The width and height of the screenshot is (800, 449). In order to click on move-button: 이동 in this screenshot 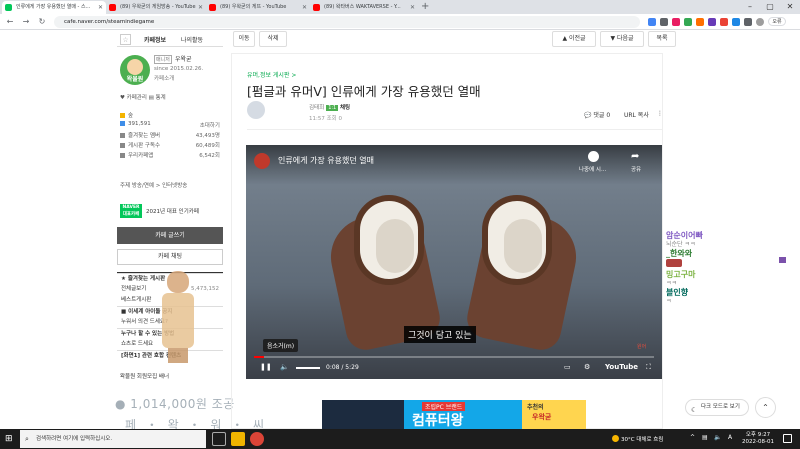, I will do `click(244, 39)`.